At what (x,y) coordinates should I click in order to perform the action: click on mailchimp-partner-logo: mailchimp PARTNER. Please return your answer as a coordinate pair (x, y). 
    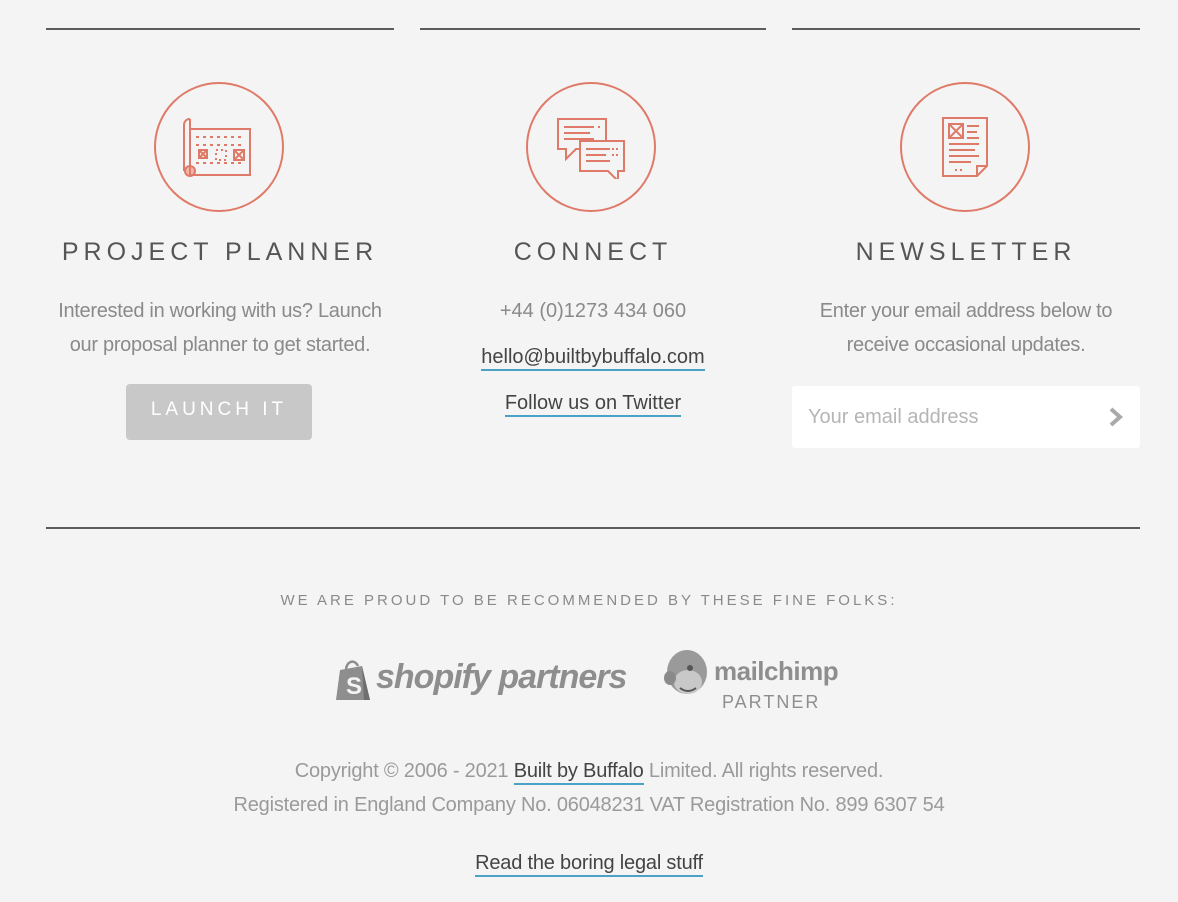
    Looking at the image, I should click on (762, 681).